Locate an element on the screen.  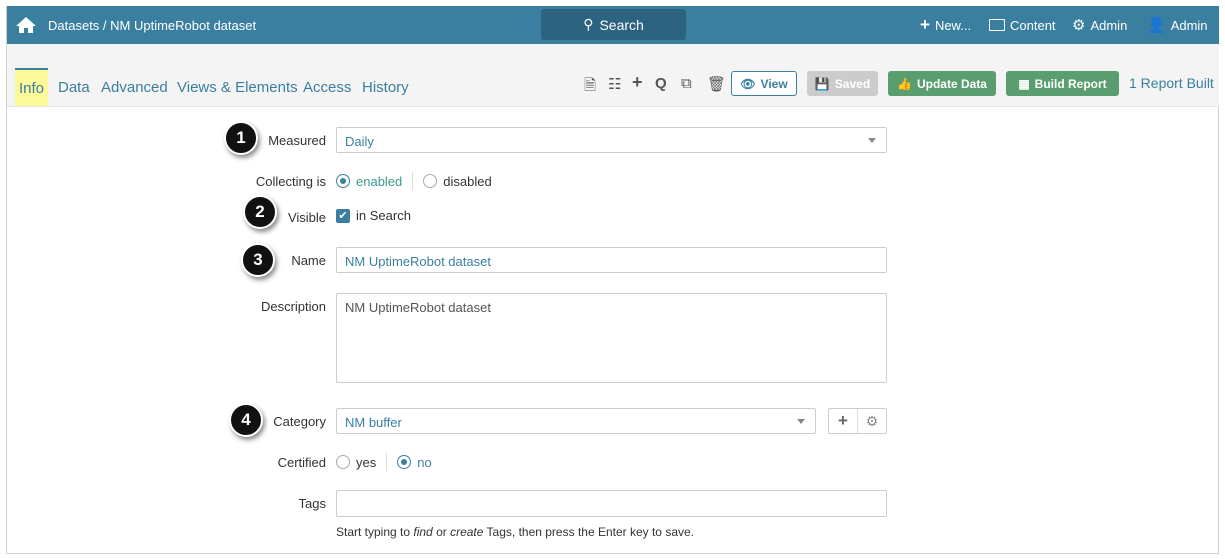
user-menu: 👤 Admin is located at coordinates (1177, 25).